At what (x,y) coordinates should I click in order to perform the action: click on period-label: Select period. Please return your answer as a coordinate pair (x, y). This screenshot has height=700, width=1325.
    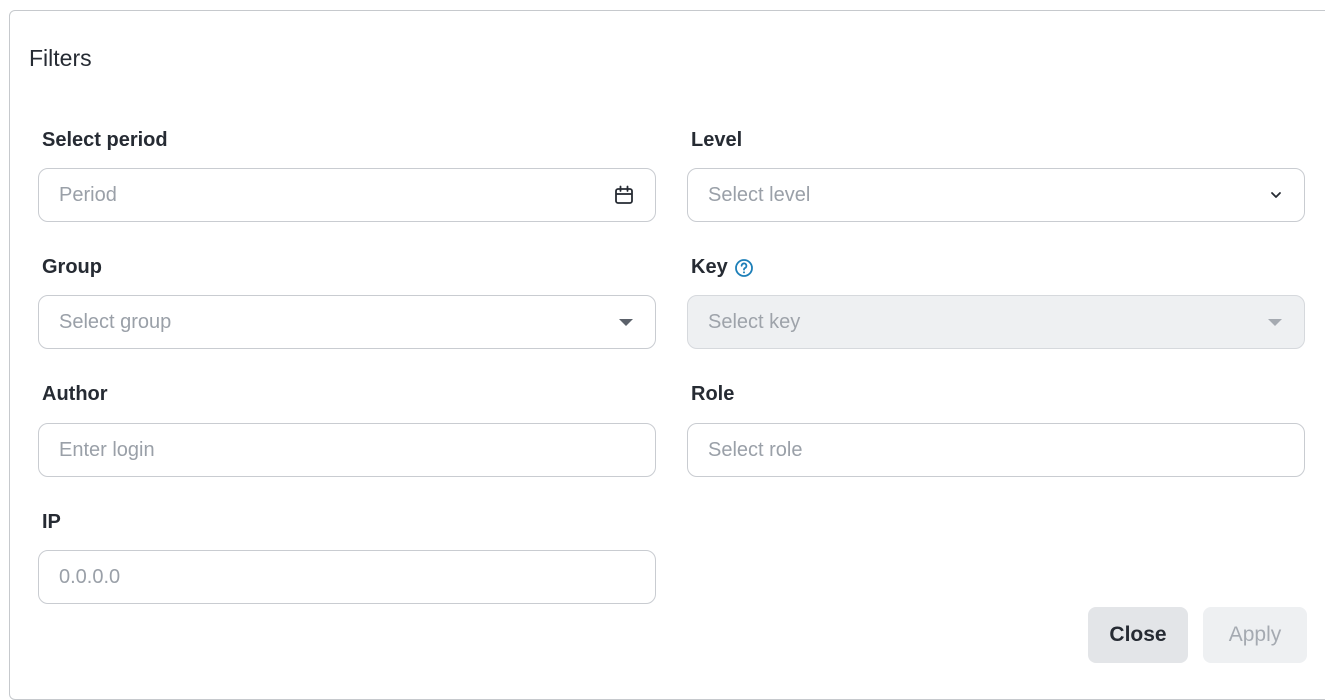
    Looking at the image, I should click on (105, 140).